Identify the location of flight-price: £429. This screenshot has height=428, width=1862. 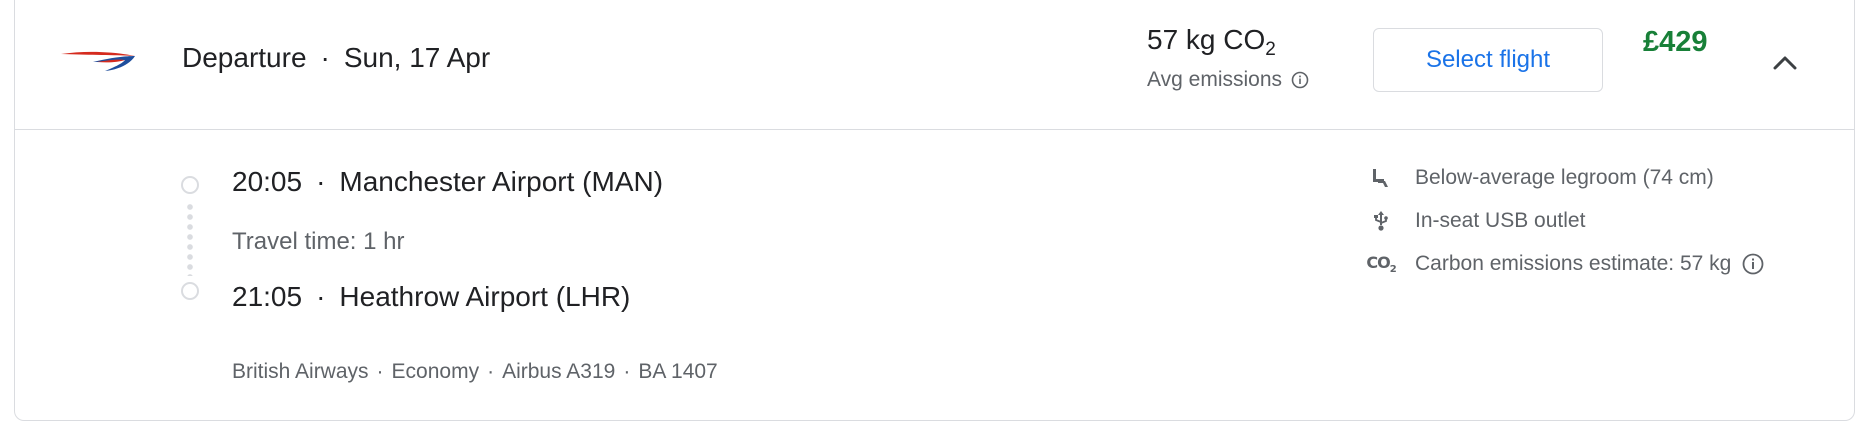
(1675, 42).